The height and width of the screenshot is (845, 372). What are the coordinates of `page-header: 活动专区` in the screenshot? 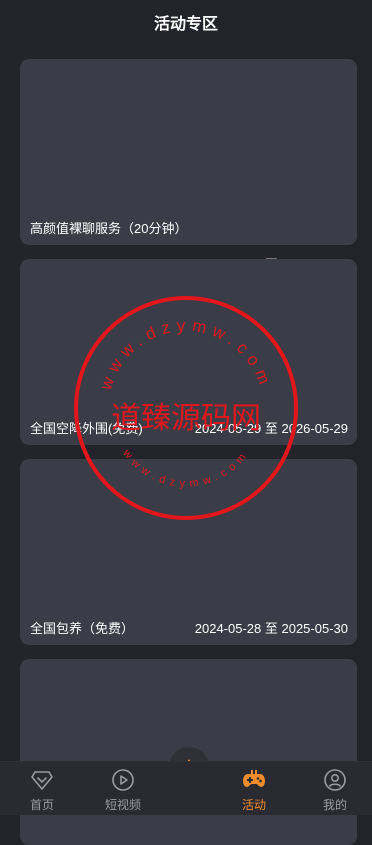 It's located at (186, 22).